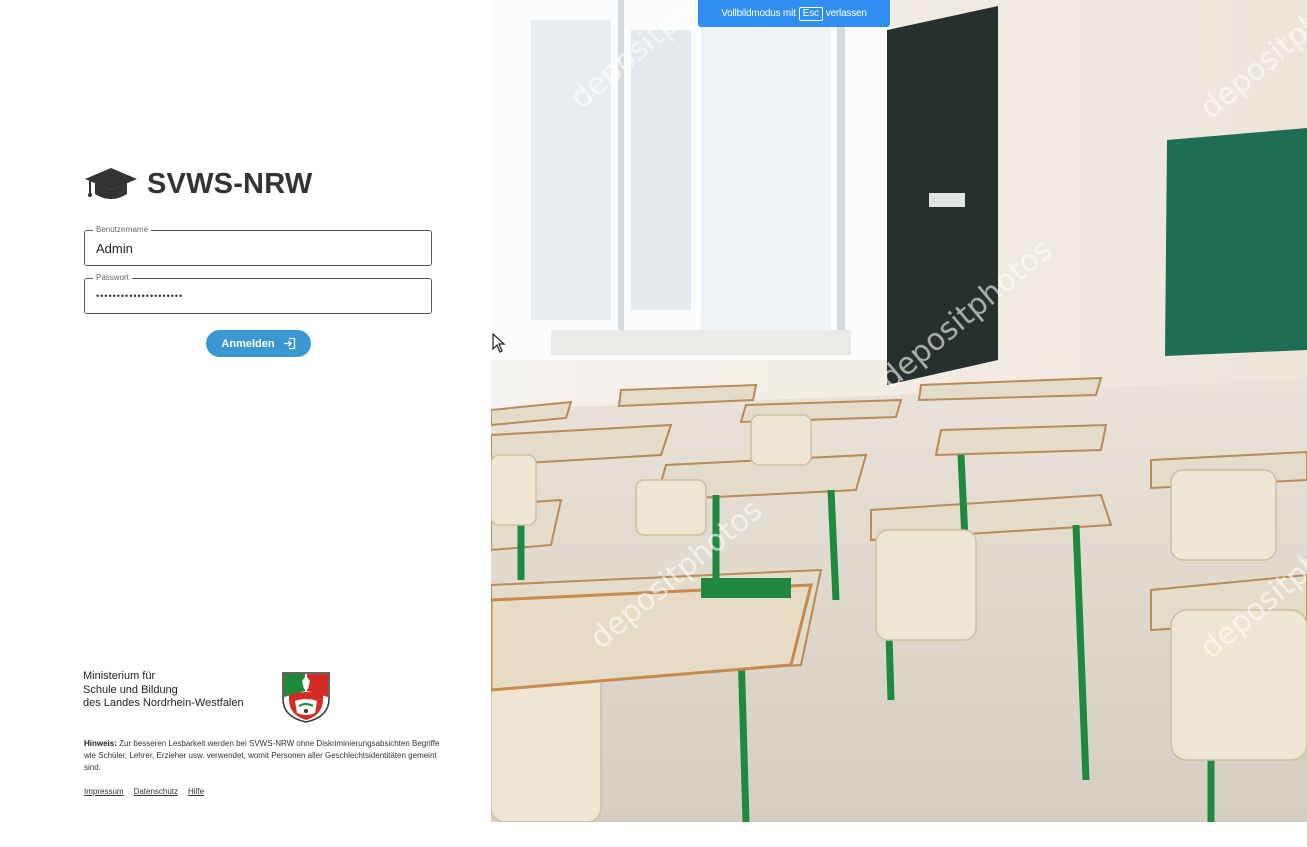 This screenshot has height=847, width=1307. Describe the element at coordinates (114, 248) in the screenshot. I see `username-value: Admin` at that location.